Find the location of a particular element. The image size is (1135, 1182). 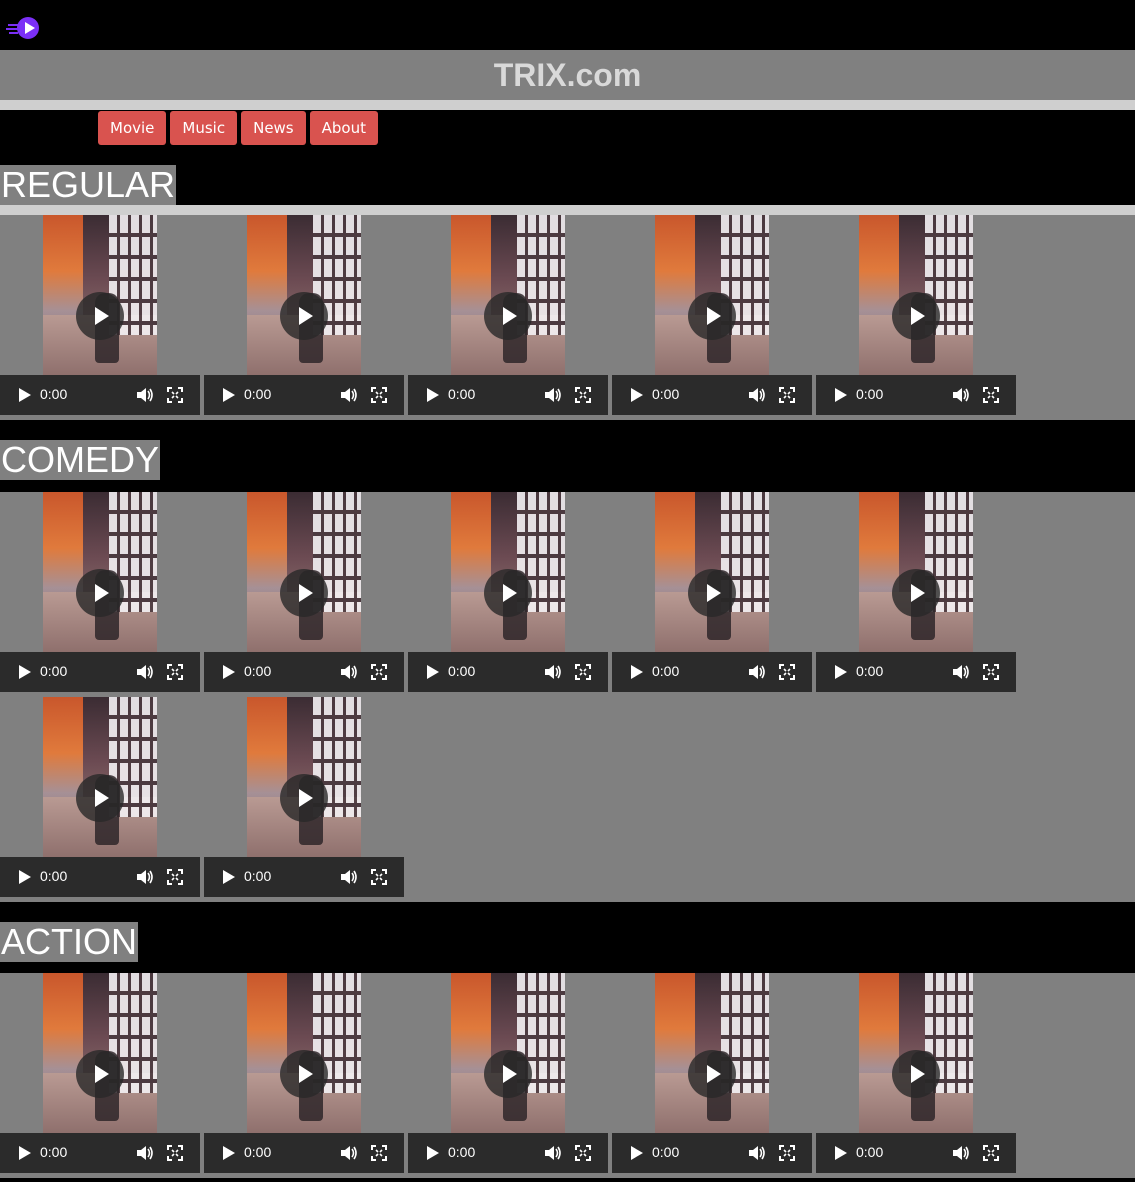

nav-news-button: News is located at coordinates (273, 128).